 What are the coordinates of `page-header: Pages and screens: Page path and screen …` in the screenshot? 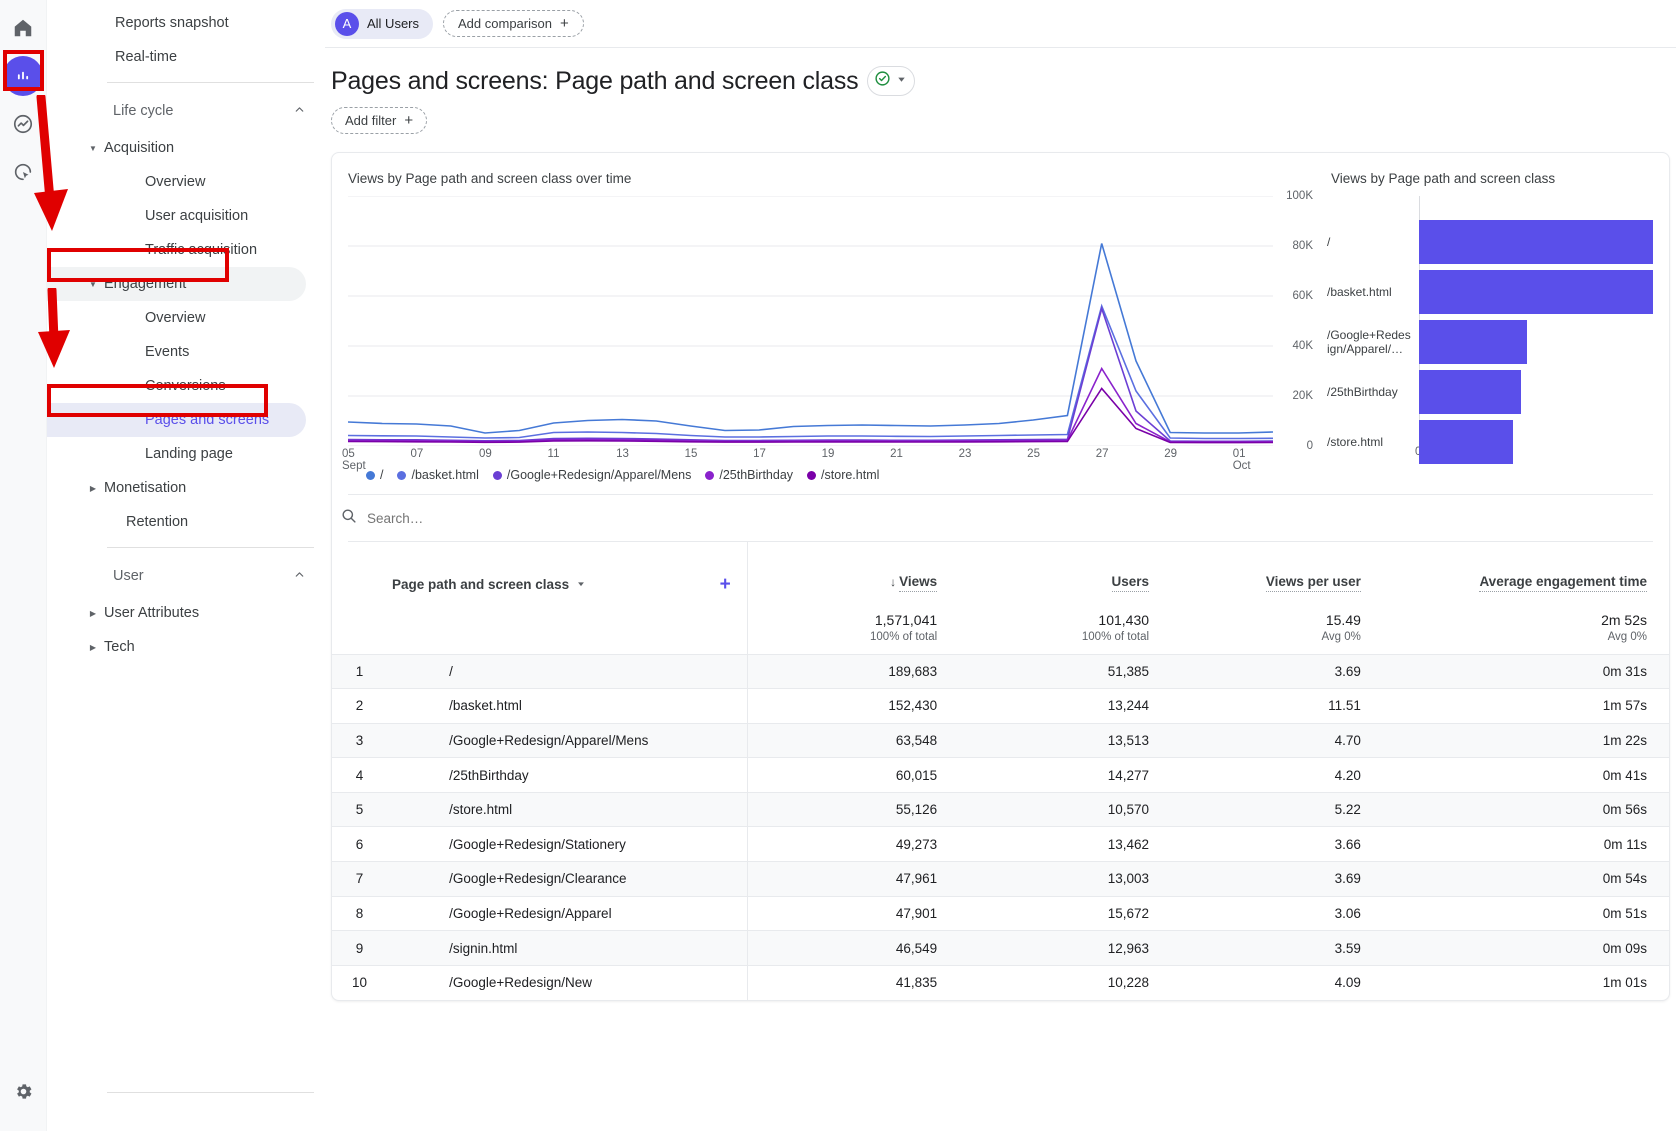 It's located at (1000, 91).